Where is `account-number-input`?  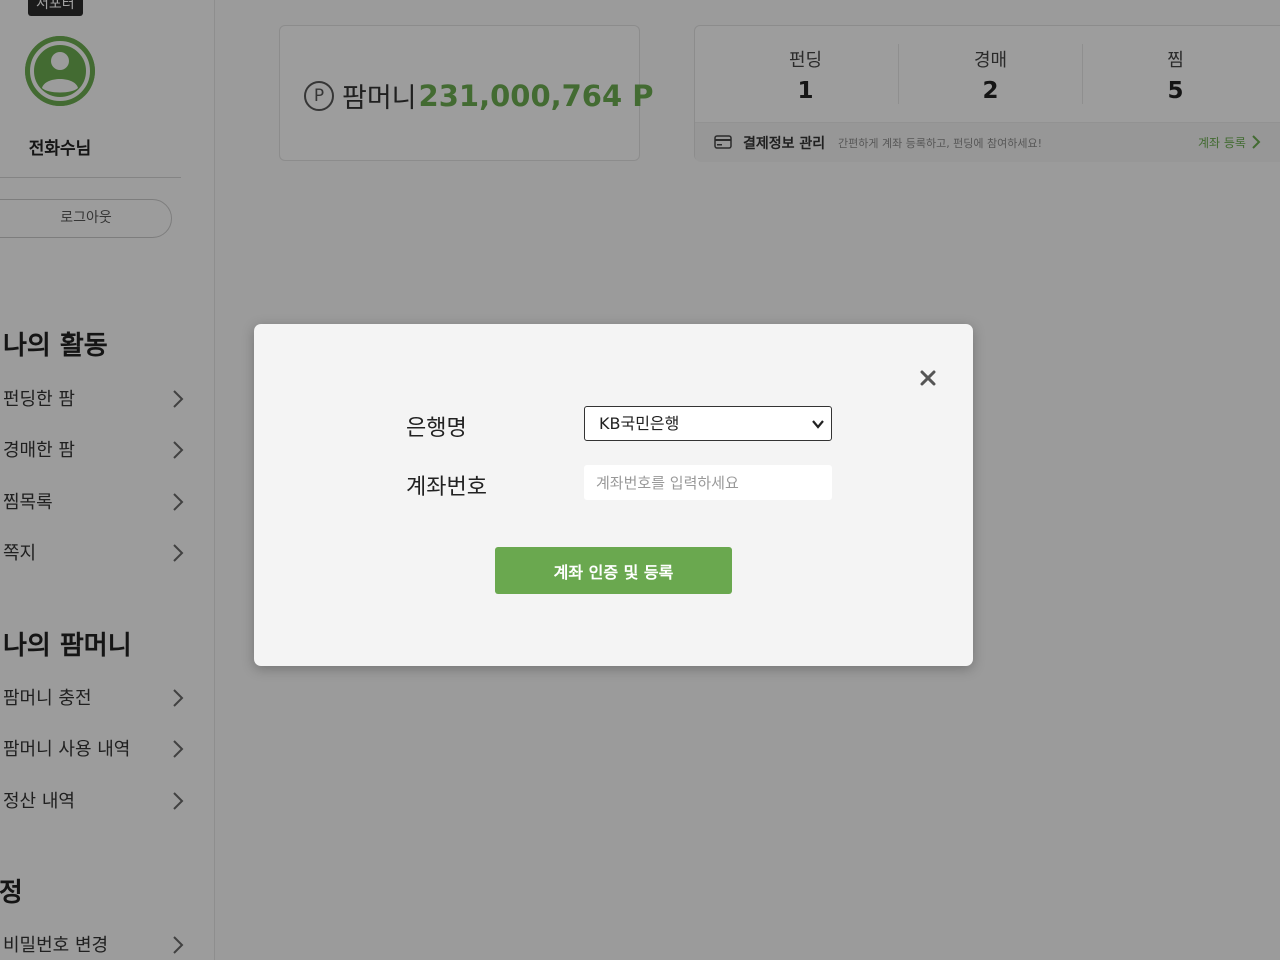 account-number-input is located at coordinates (708, 482).